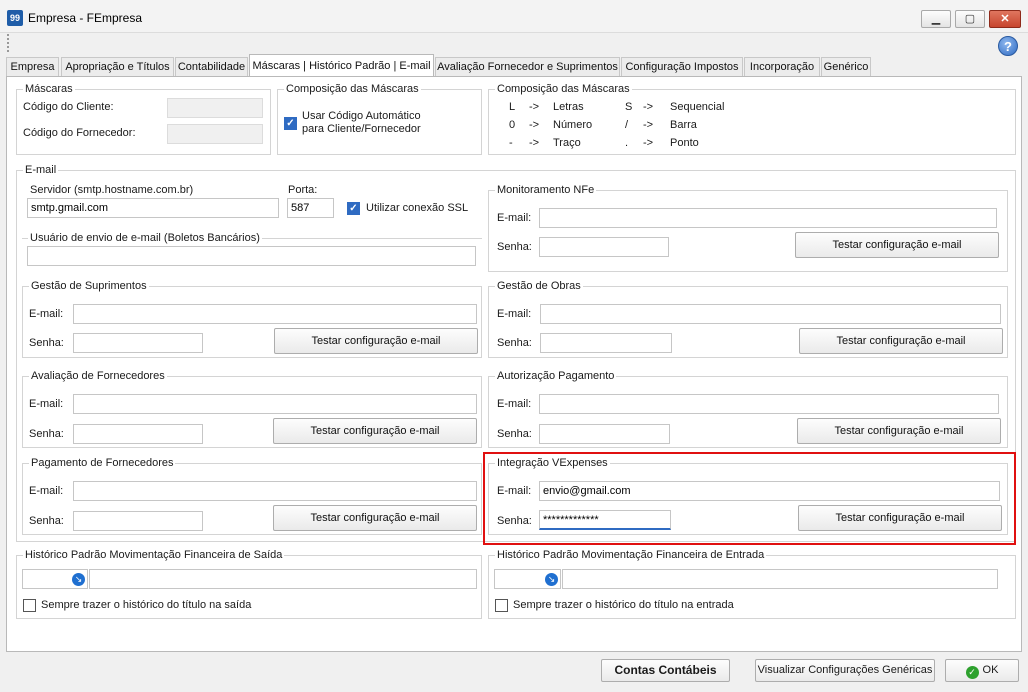 Image resolution: width=1028 pixels, height=692 pixels. I want to click on avaliacao-title: Avaliação de Fornecedores, so click(98, 376).